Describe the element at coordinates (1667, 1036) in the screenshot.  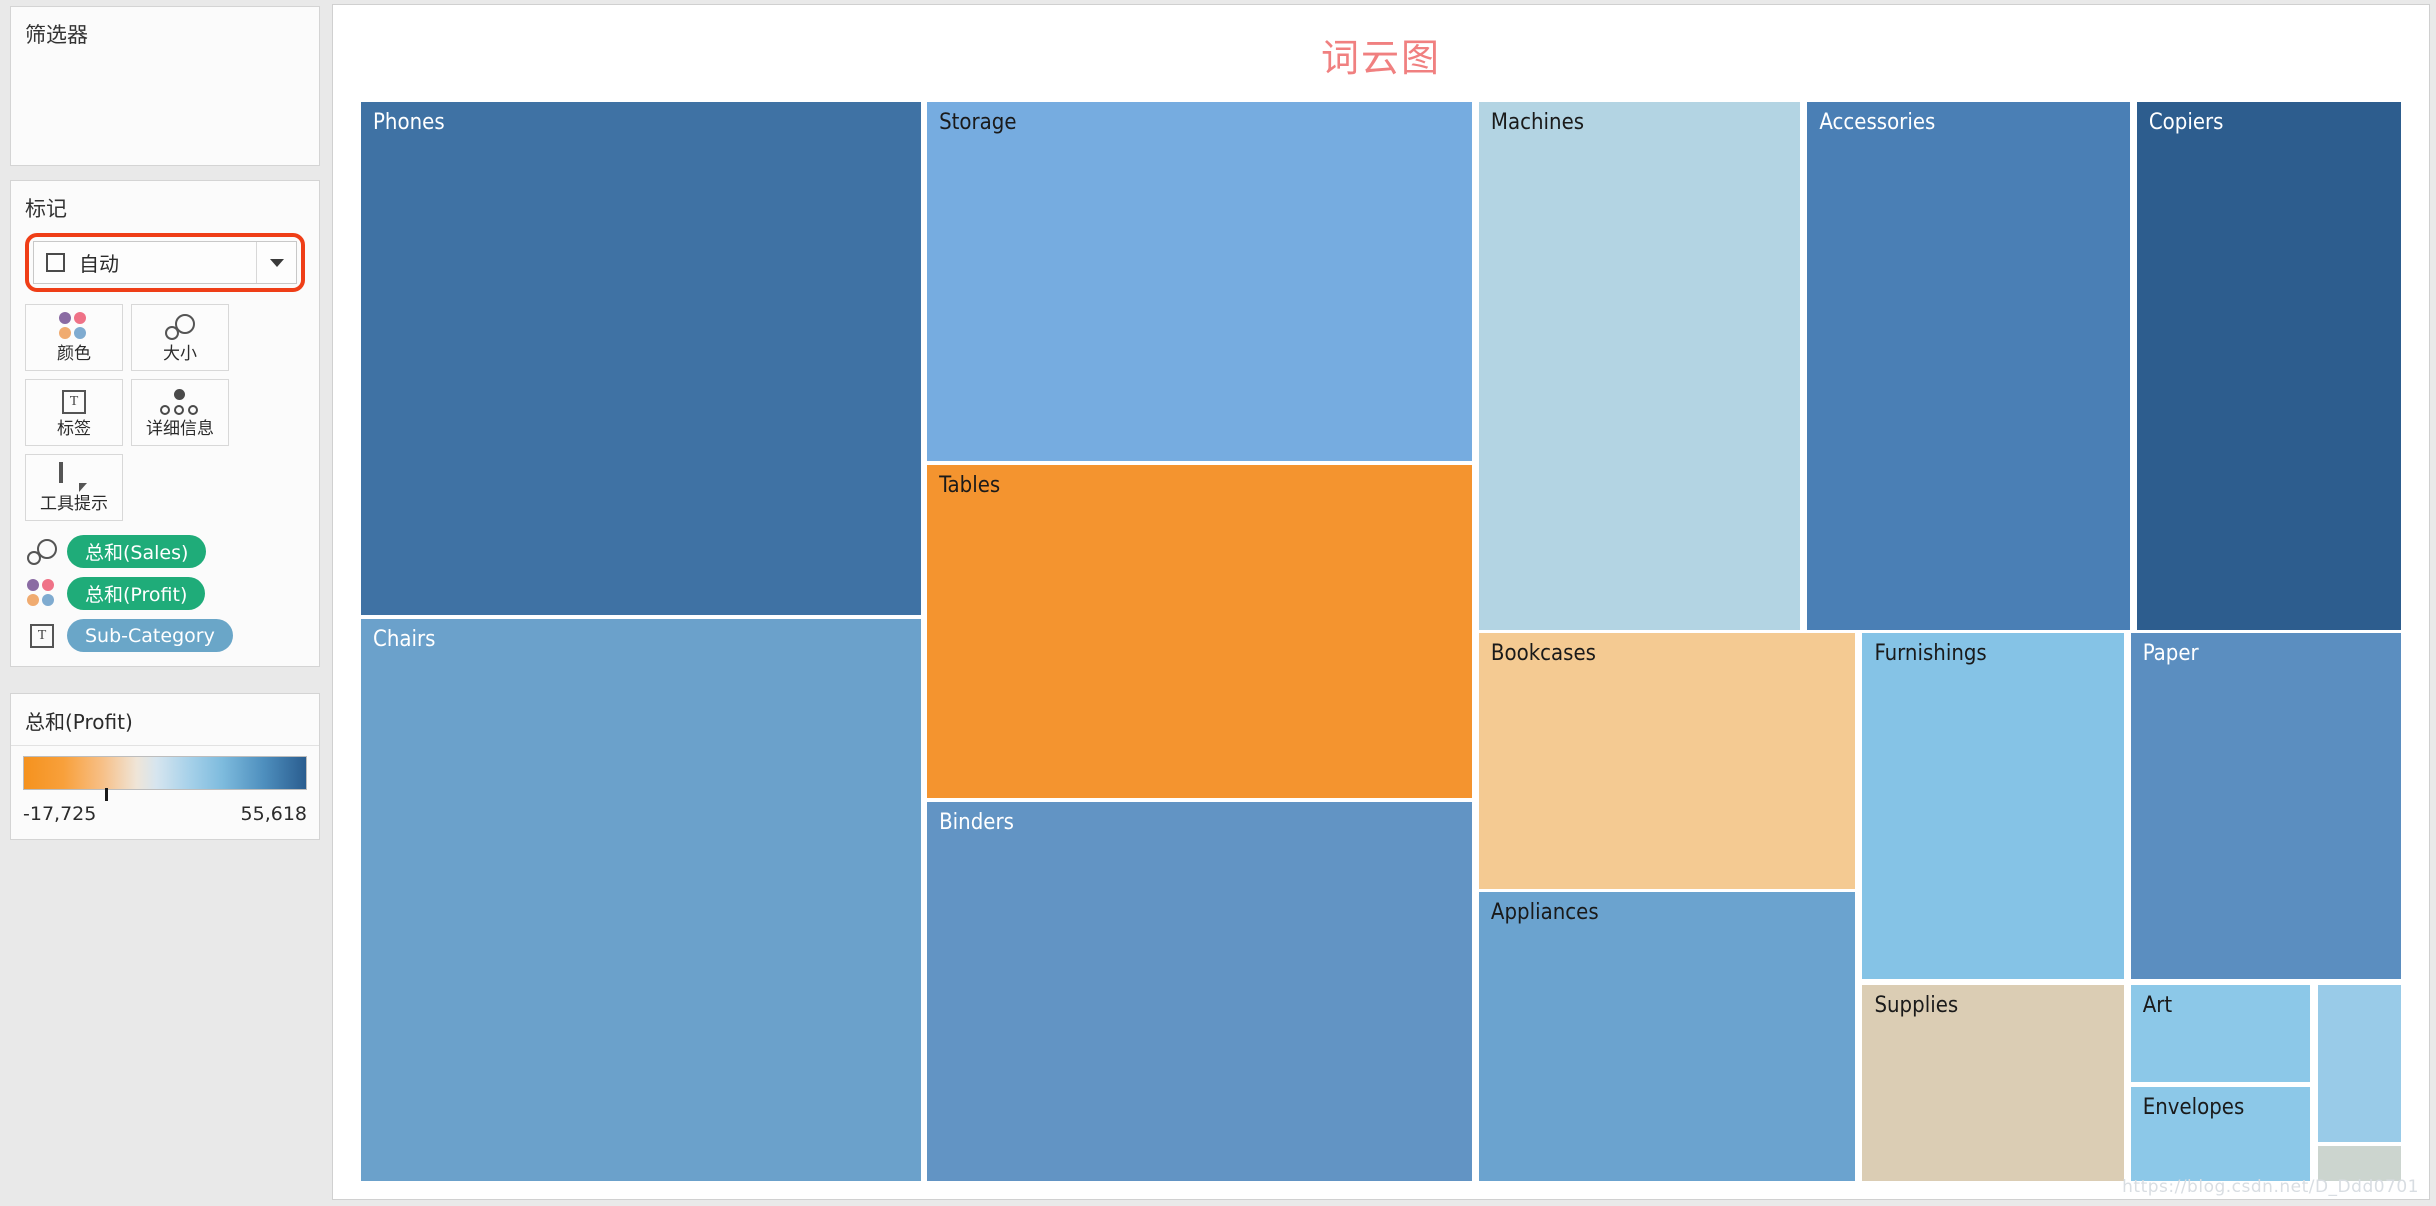
I see `treemap-tile: Appliances` at that location.